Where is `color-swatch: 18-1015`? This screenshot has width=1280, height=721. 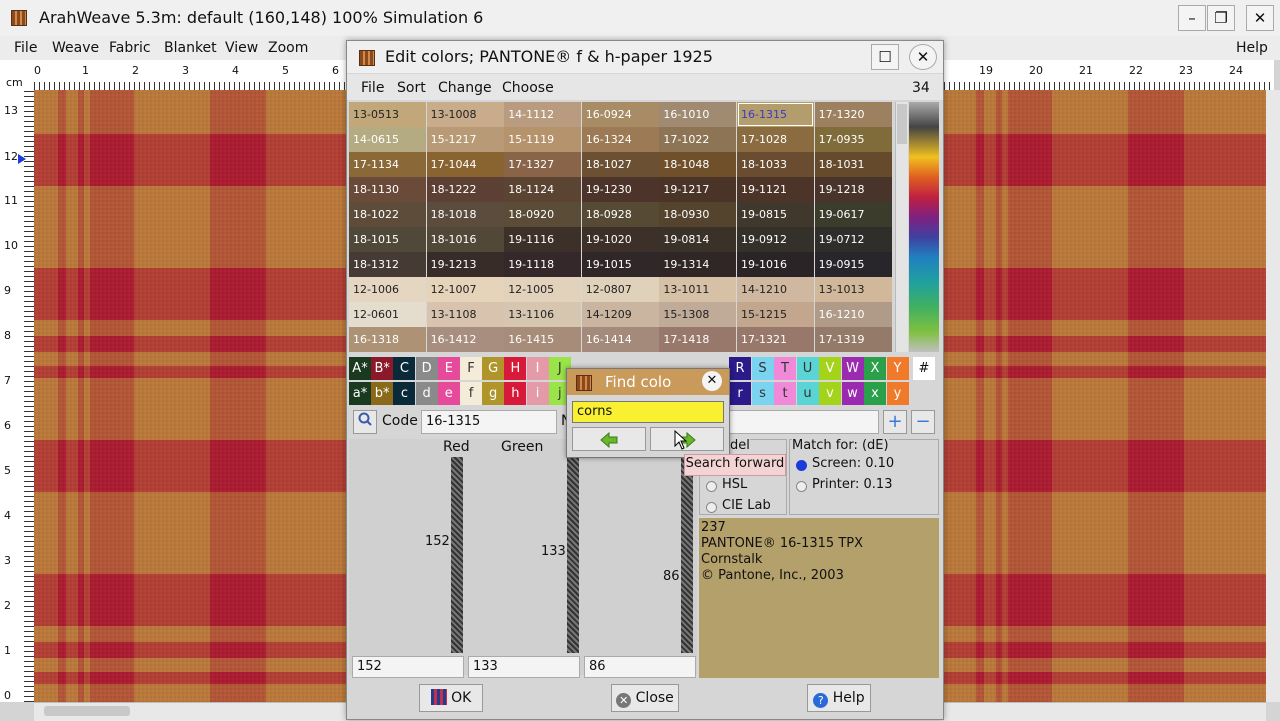 color-swatch: 18-1015 is located at coordinates (387, 239).